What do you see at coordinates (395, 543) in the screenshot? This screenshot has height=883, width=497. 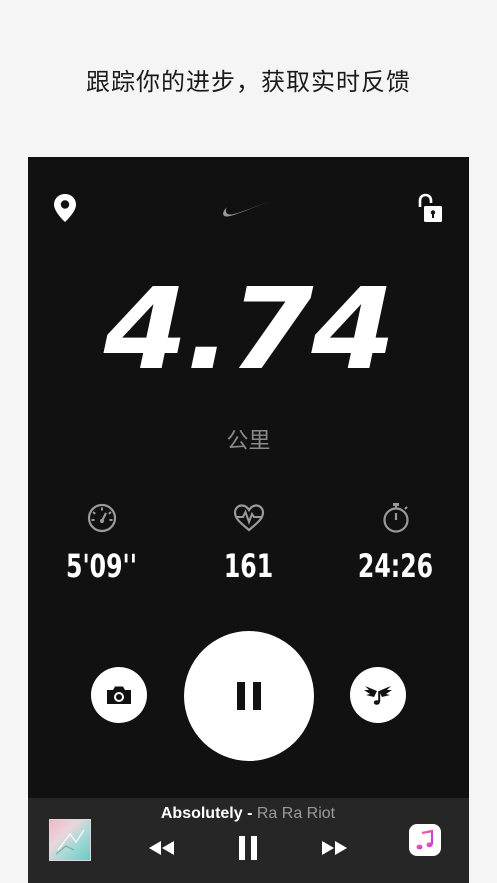 I see `duration-stat: 24:26` at bounding box center [395, 543].